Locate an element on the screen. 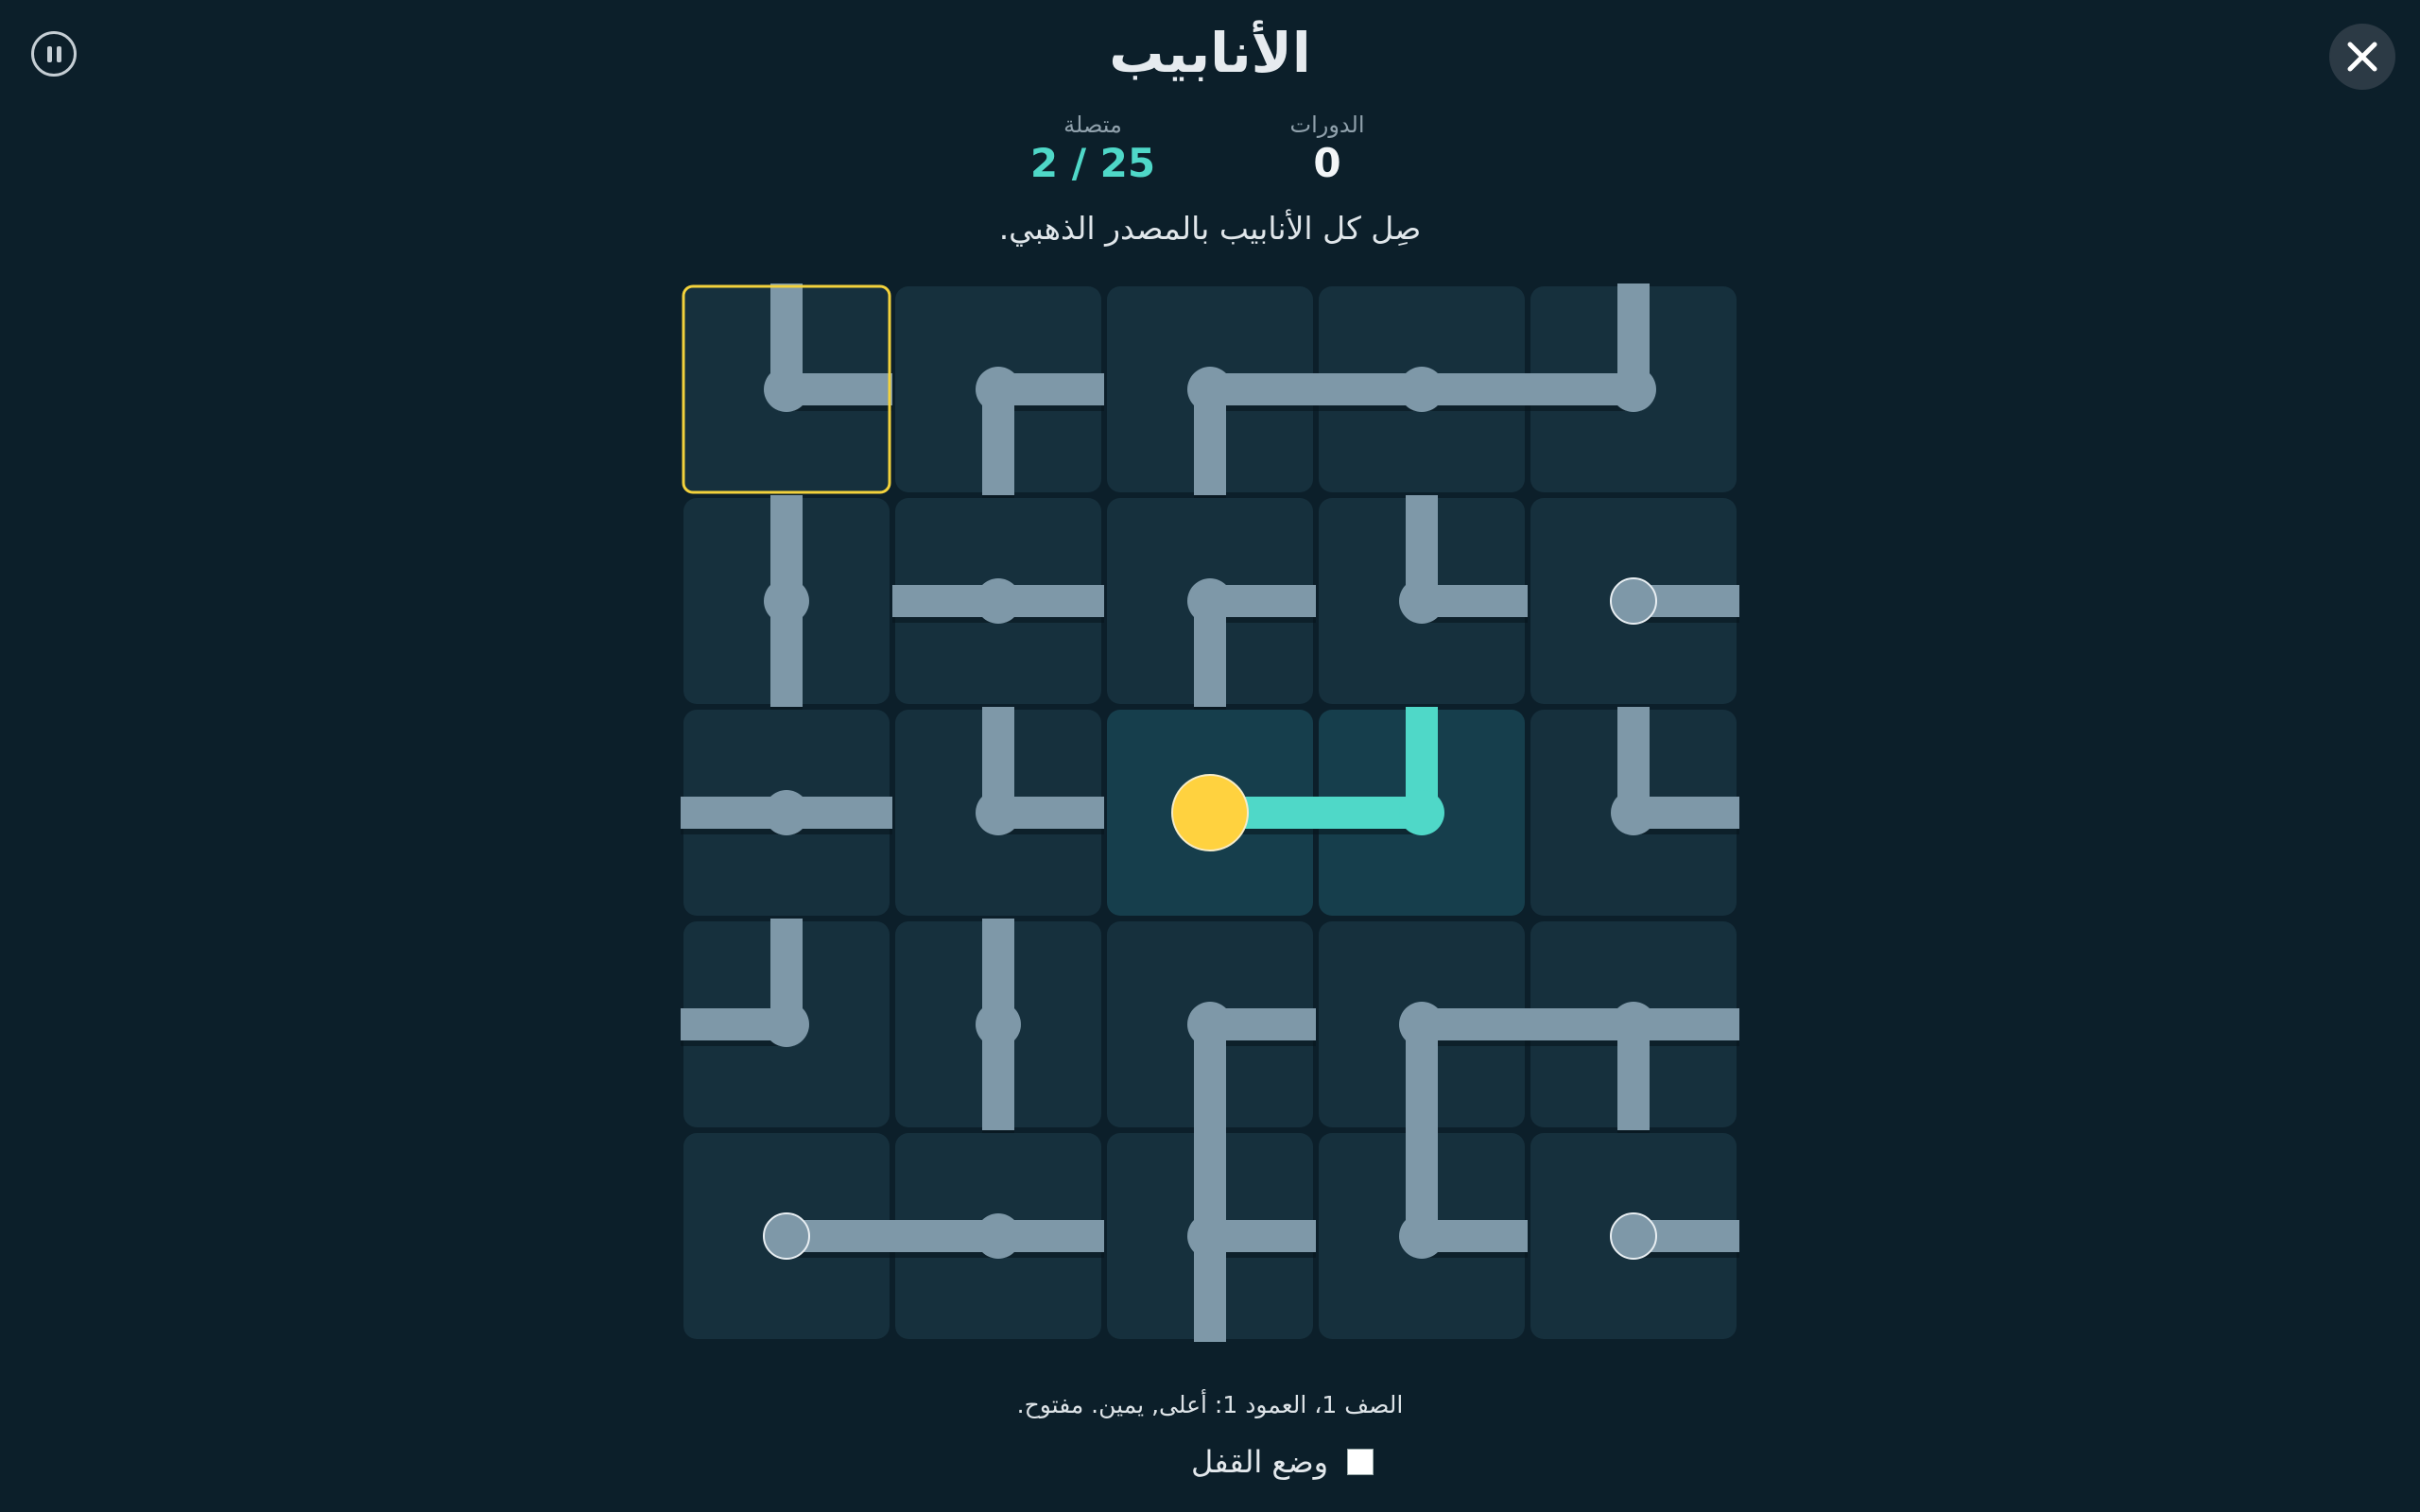 Image resolution: width=2420 pixels, height=1512 pixels. connected-label: متصلة is located at coordinates (1092, 125).